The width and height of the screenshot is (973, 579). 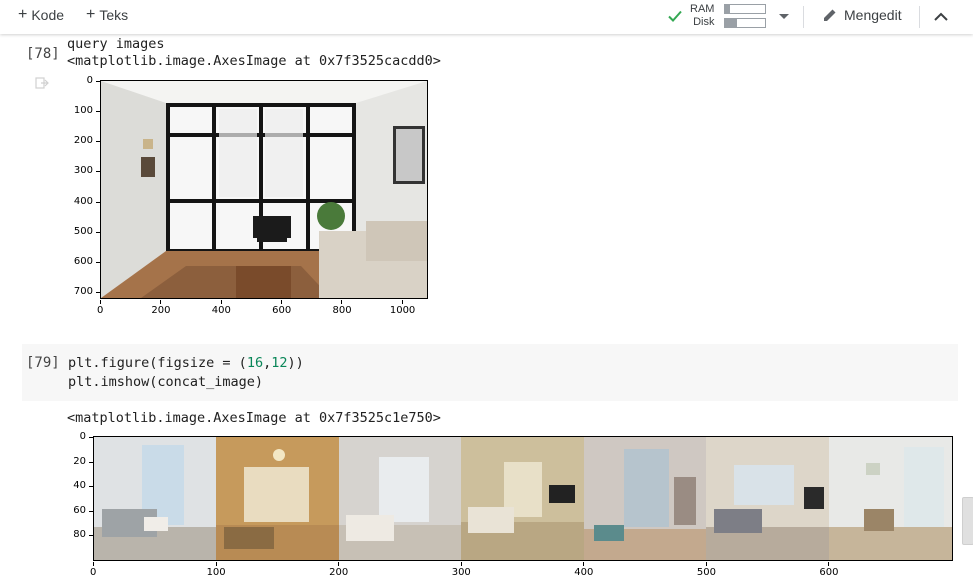 I want to click on pencil-icon, so click(x=830, y=15).